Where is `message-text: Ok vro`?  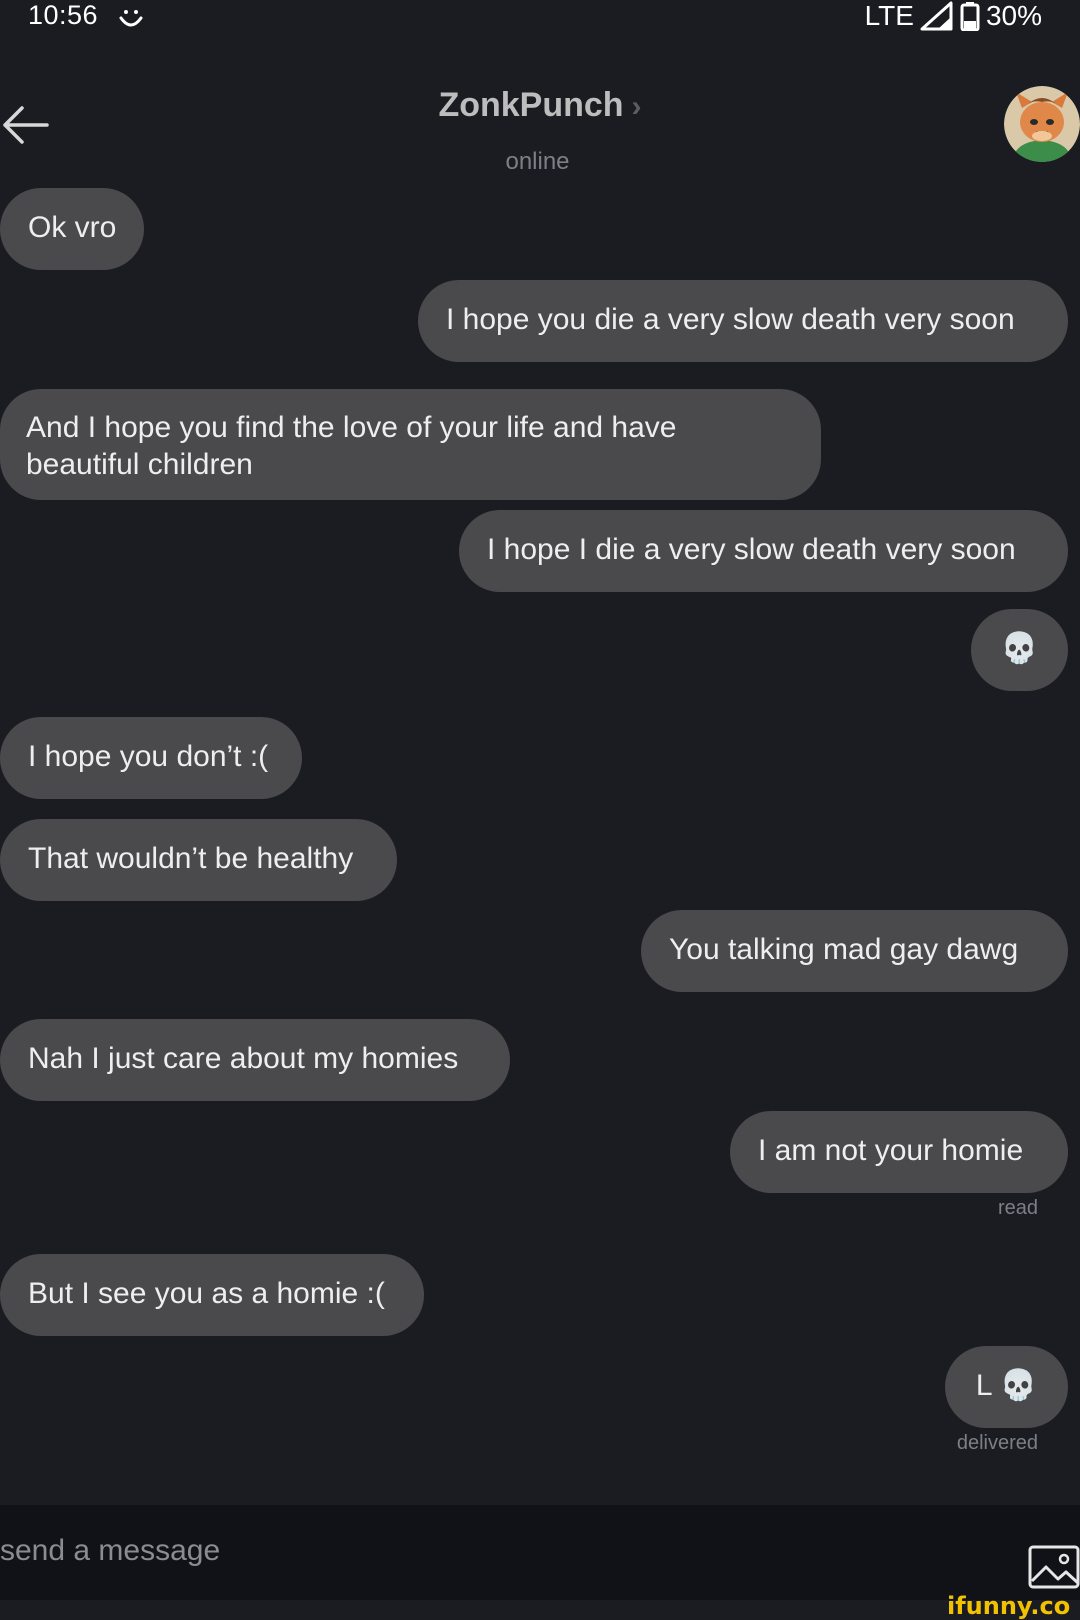 message-text: Ok vro is located at coordinates (72, 227).